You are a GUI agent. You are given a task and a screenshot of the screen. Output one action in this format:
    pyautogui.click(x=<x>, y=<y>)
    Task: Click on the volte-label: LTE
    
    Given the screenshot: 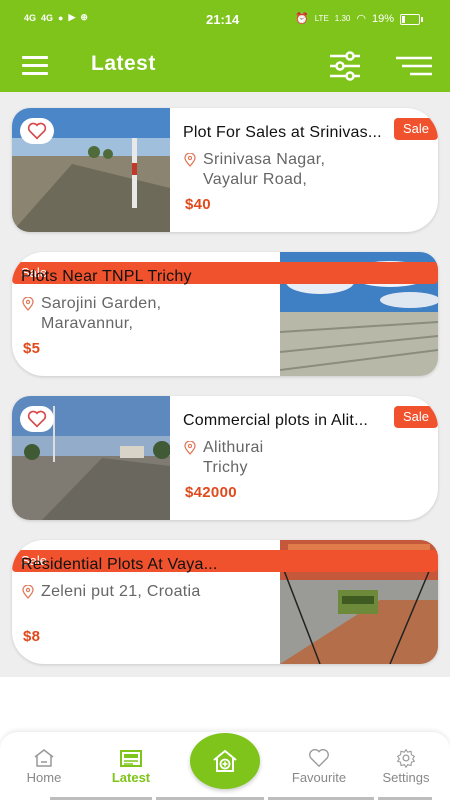 What is the action you would take?
    pyautogui.click(x=321, y=18)
    